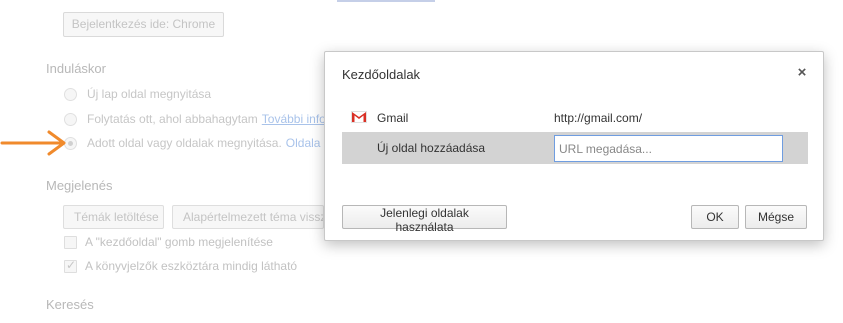  I want to click on startup-option-label: Folytatás ott, ahol abbahagytam, so click(172, 119).